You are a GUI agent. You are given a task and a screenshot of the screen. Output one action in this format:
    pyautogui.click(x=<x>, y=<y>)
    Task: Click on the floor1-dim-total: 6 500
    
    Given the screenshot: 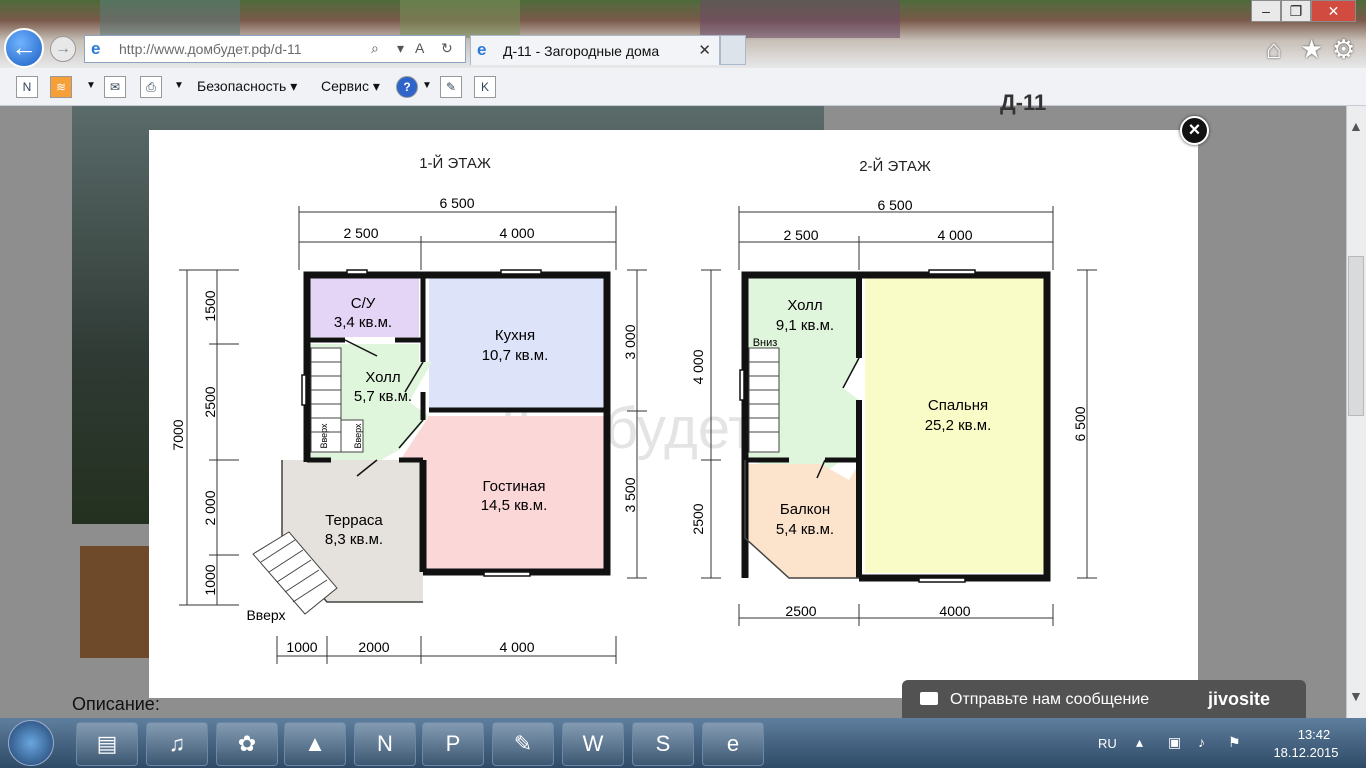 What is the action you would take?
    pyautogui.click(x=456, y=203)
    